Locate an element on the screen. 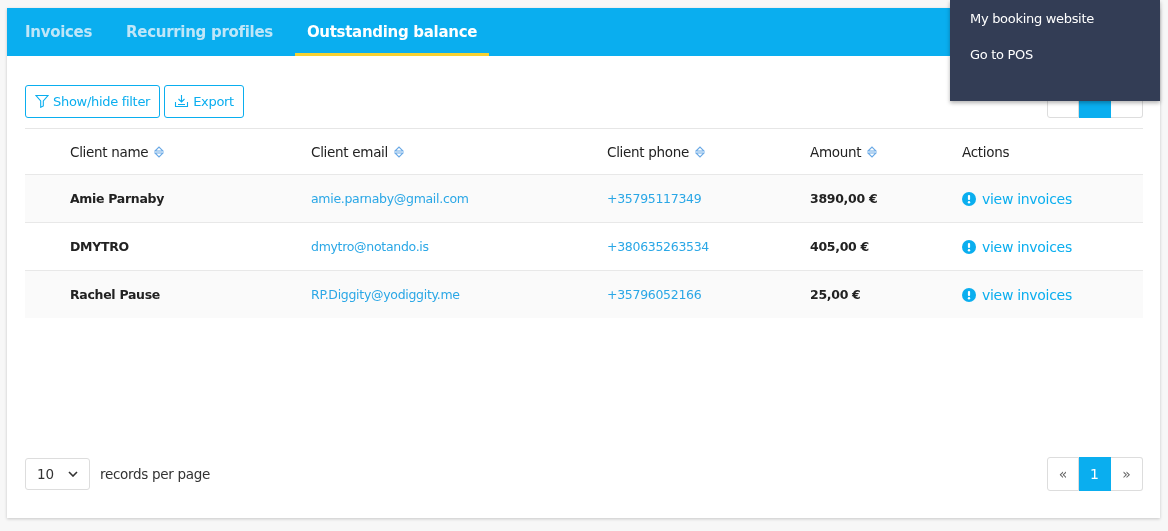  column-header: Amount is located at coordinates (836, 151).